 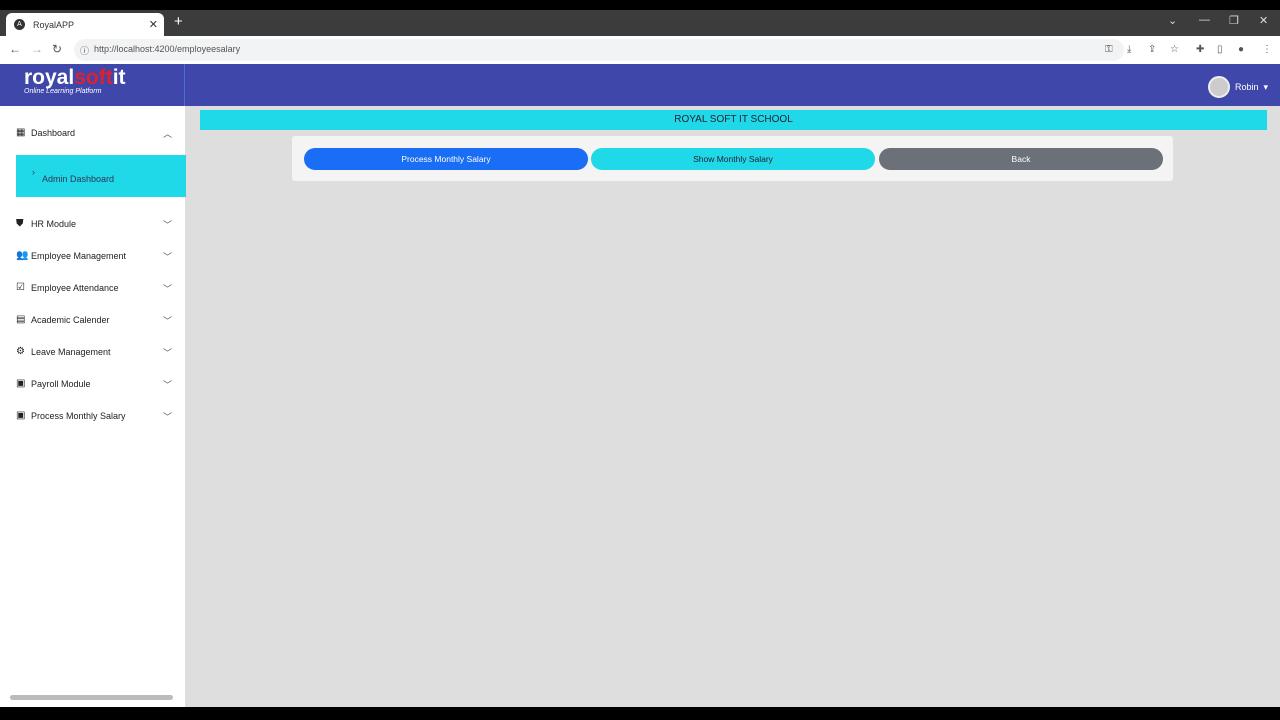 What do you see at coordinates (85, 51) in the screenshot?
I see `info-icon: ⓘ` at bounding box center [85, 51].